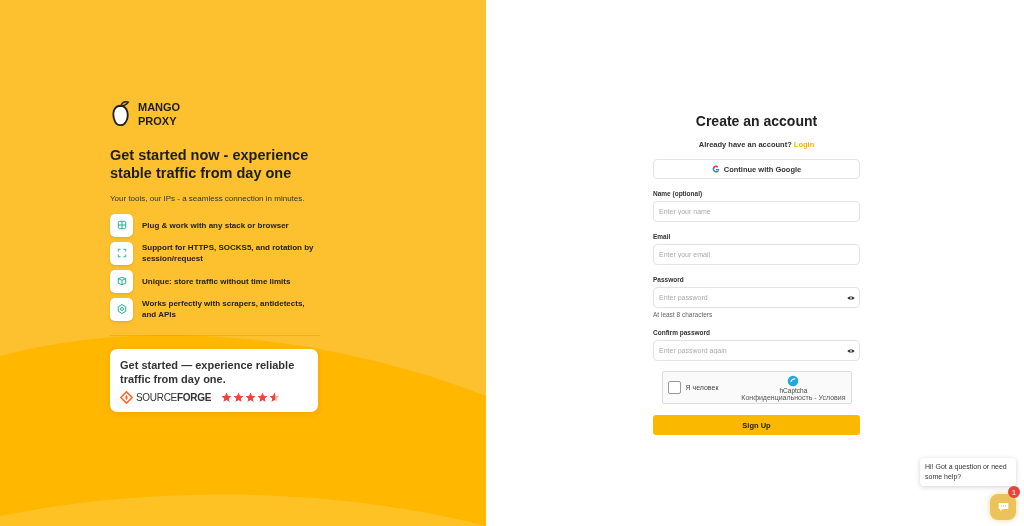 The width and height of the screenshot is (1024, 526). I want to click on mango-logo-icon, so click(121, 114).